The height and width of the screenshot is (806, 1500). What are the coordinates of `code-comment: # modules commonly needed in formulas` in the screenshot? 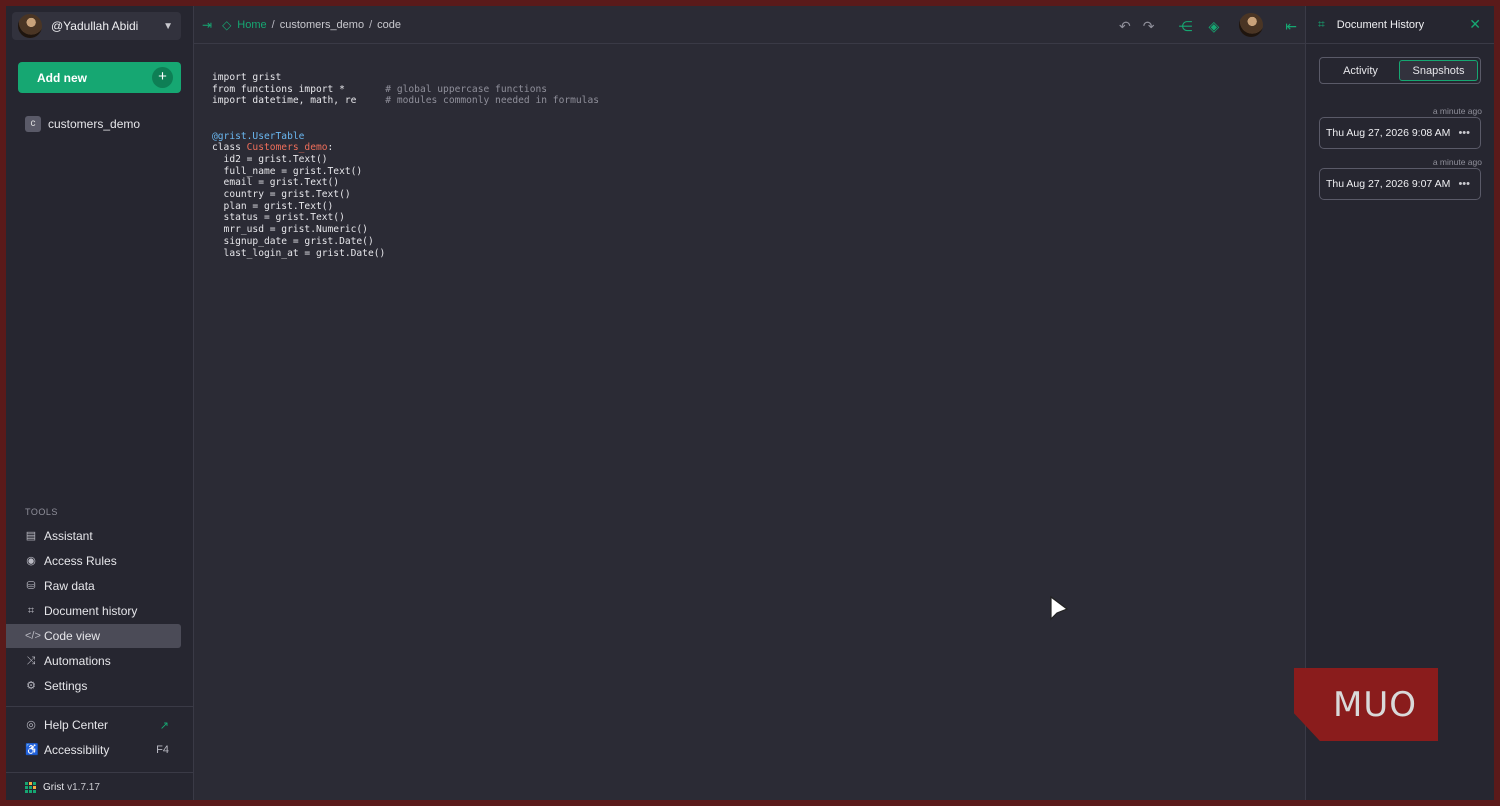 It's located at (492, 101).